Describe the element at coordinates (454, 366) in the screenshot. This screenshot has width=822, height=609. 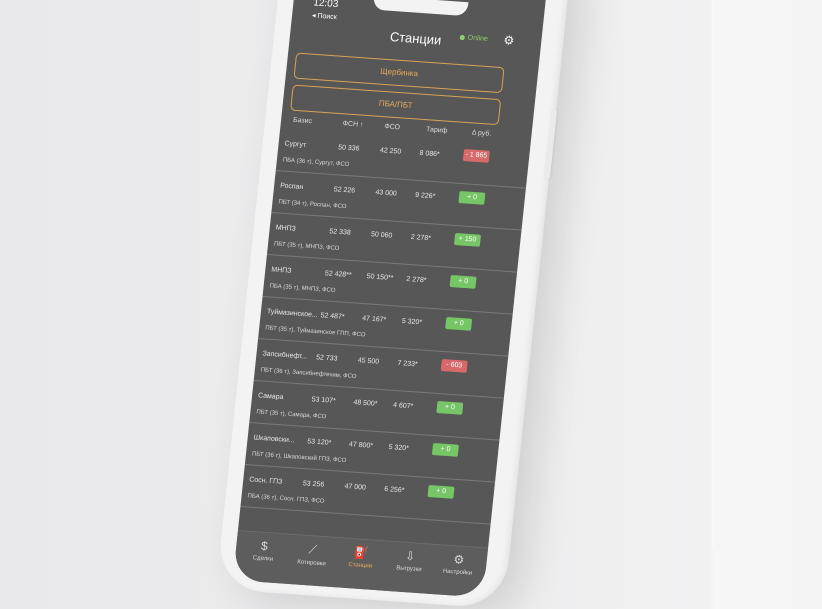
I see `delta-badge: - 603` at that location.